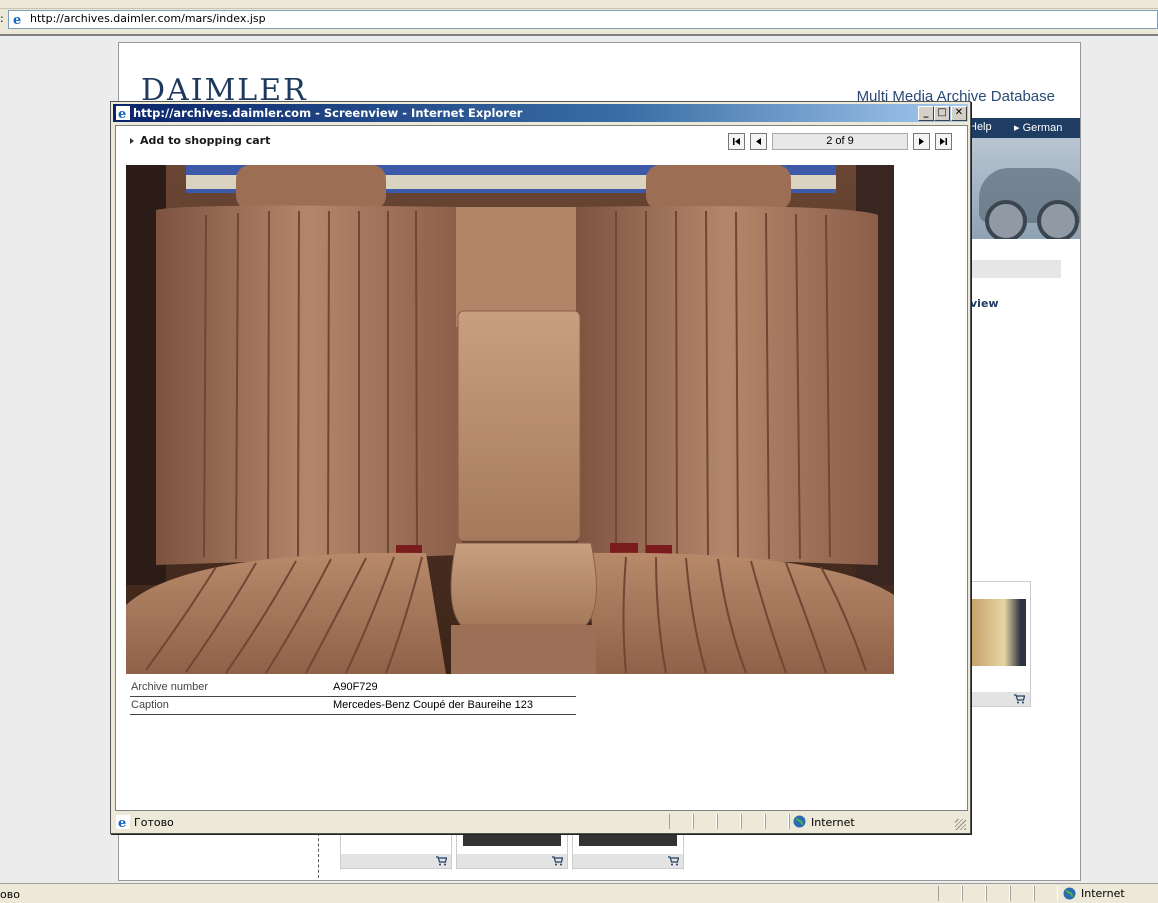 Image resolution: width=1158 pixels, height=903 pixels. I want to click on page-indicator: 2 of 9, so click(840, 141).